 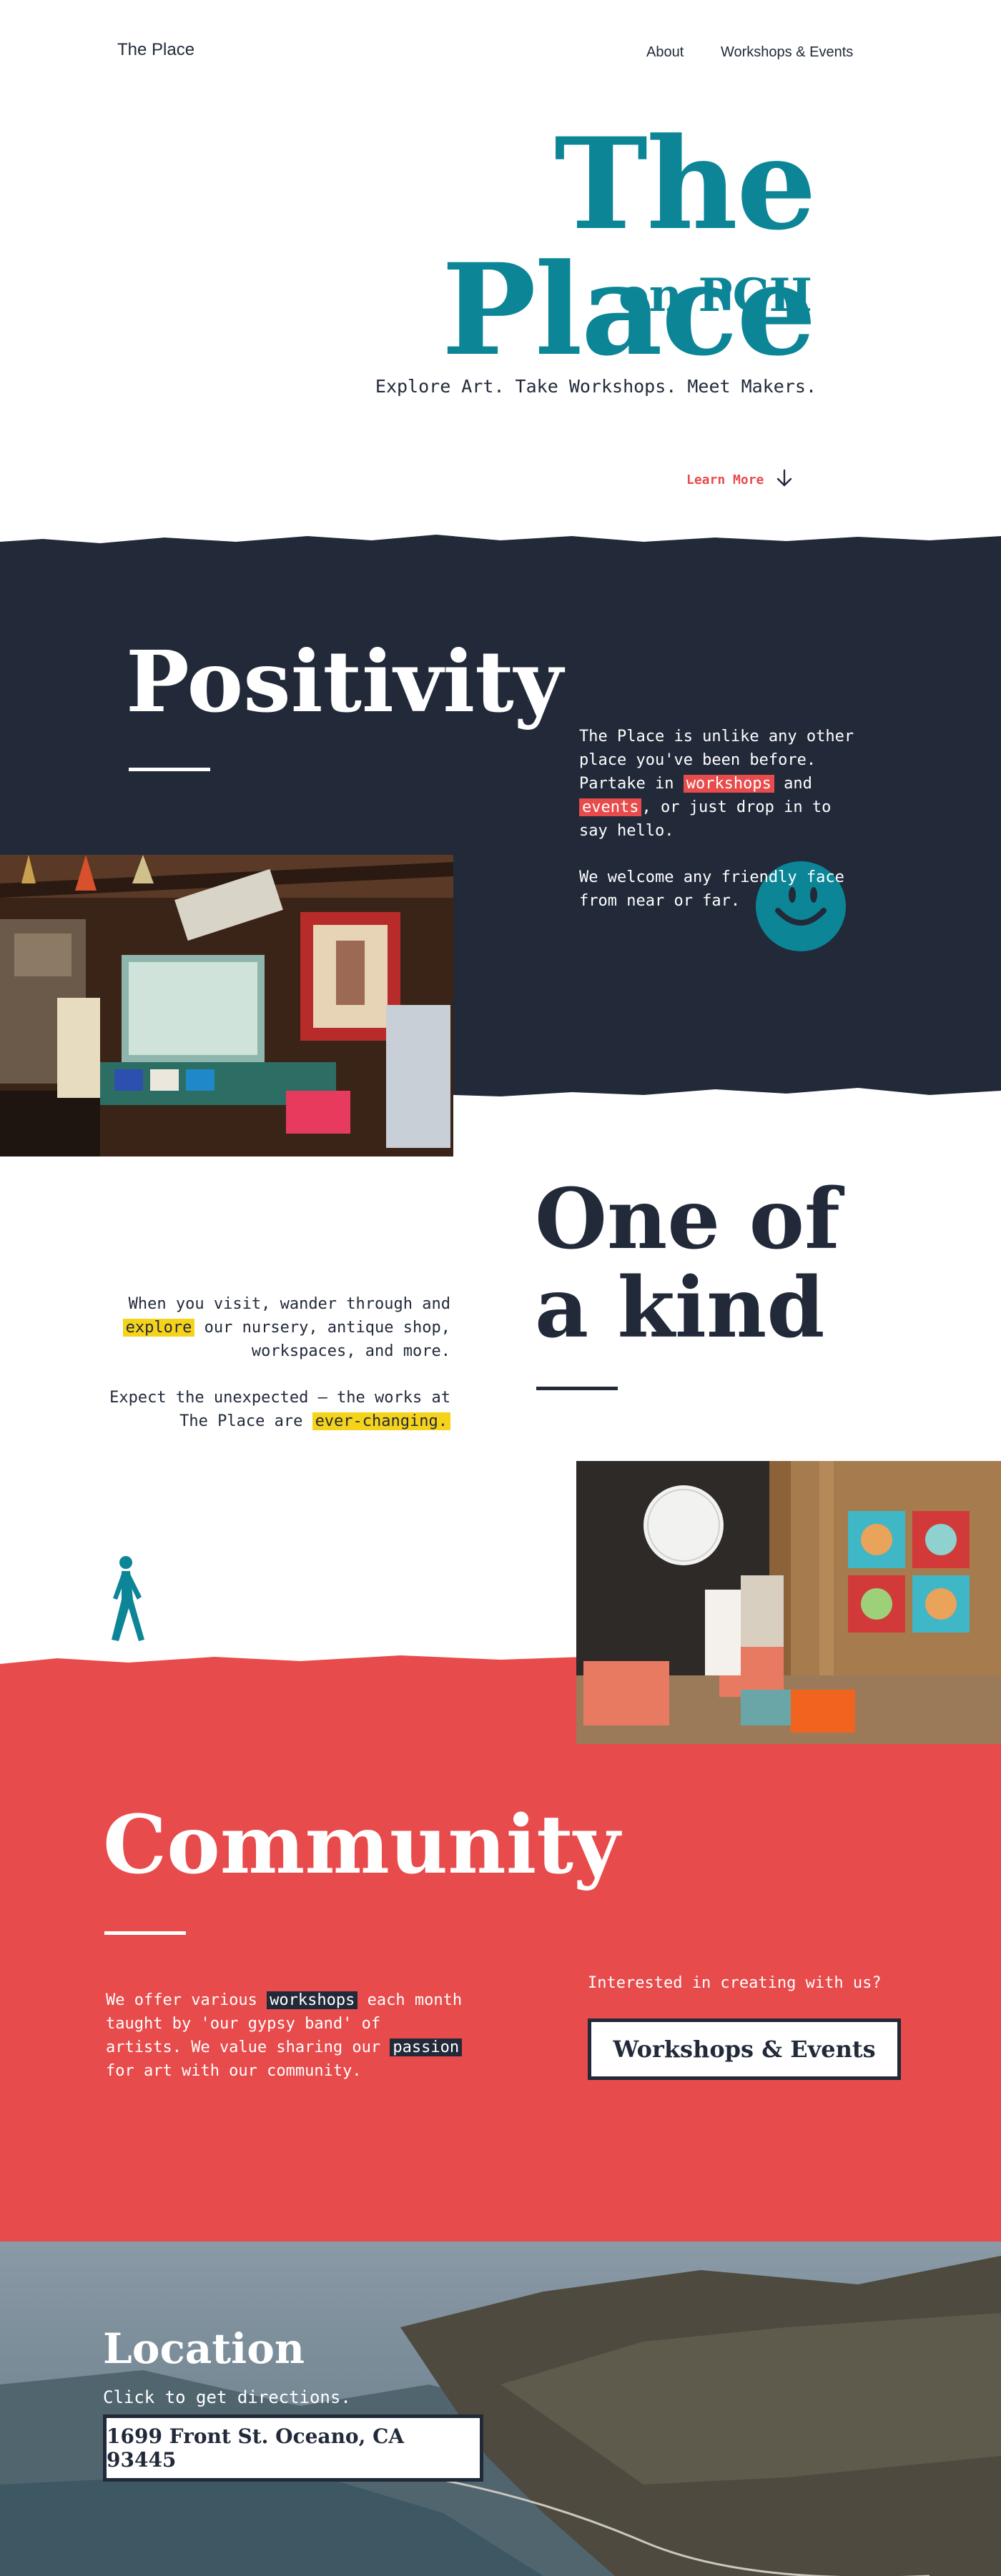 What do you see at coordinates (629, 247) in the screenshot?
I see `hero-title: The Place` at bounding box center [629, 247].